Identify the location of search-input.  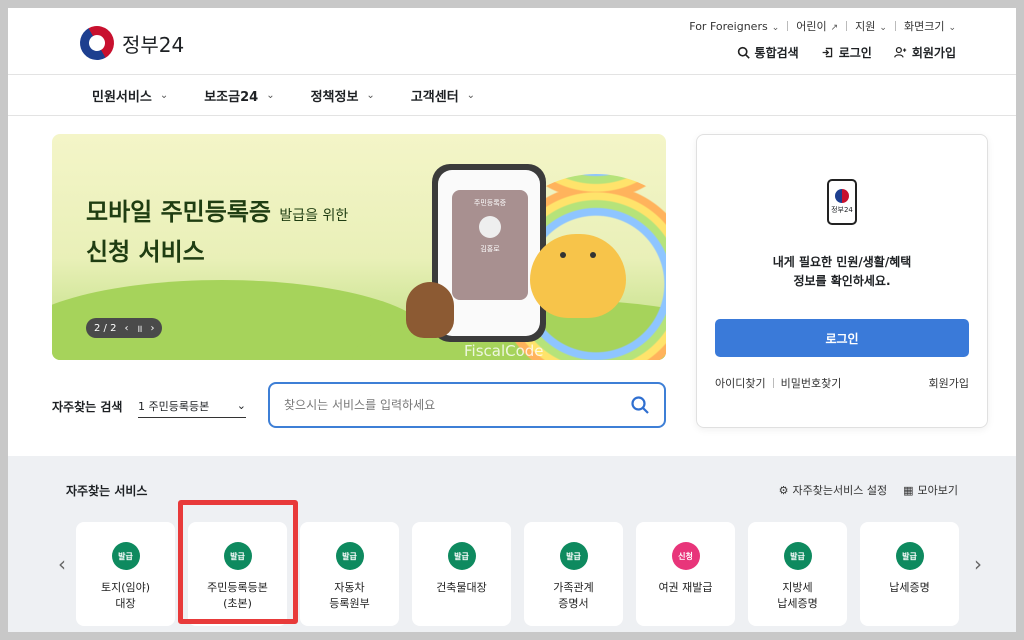
(457, 405).